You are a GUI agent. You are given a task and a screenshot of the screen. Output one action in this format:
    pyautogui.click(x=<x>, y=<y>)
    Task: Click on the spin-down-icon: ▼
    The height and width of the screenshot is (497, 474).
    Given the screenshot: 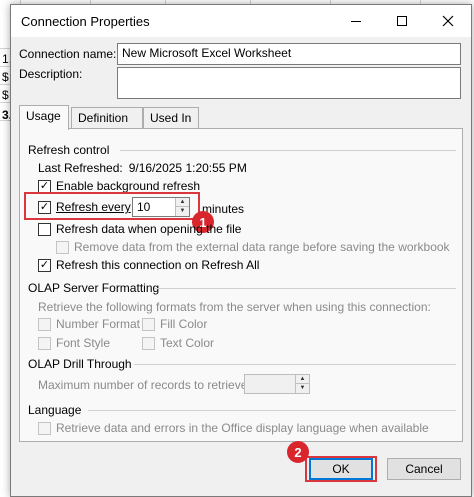 What is the action you would take?
    pyautogui.click(x=302, y=388)
    